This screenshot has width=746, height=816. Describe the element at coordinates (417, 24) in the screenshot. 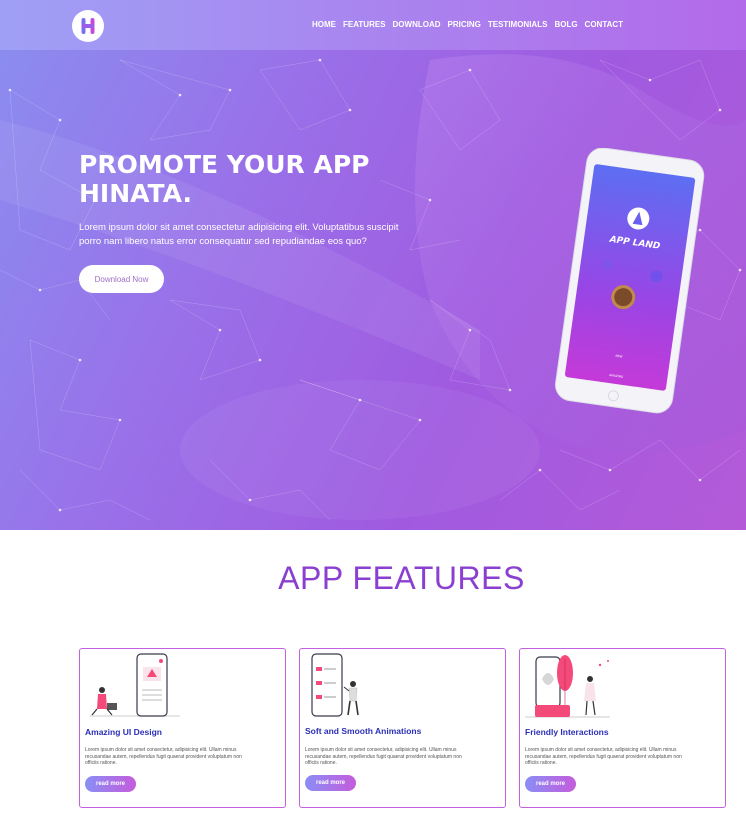

I see `nav-download-link: DOWNLOAD` at that location.